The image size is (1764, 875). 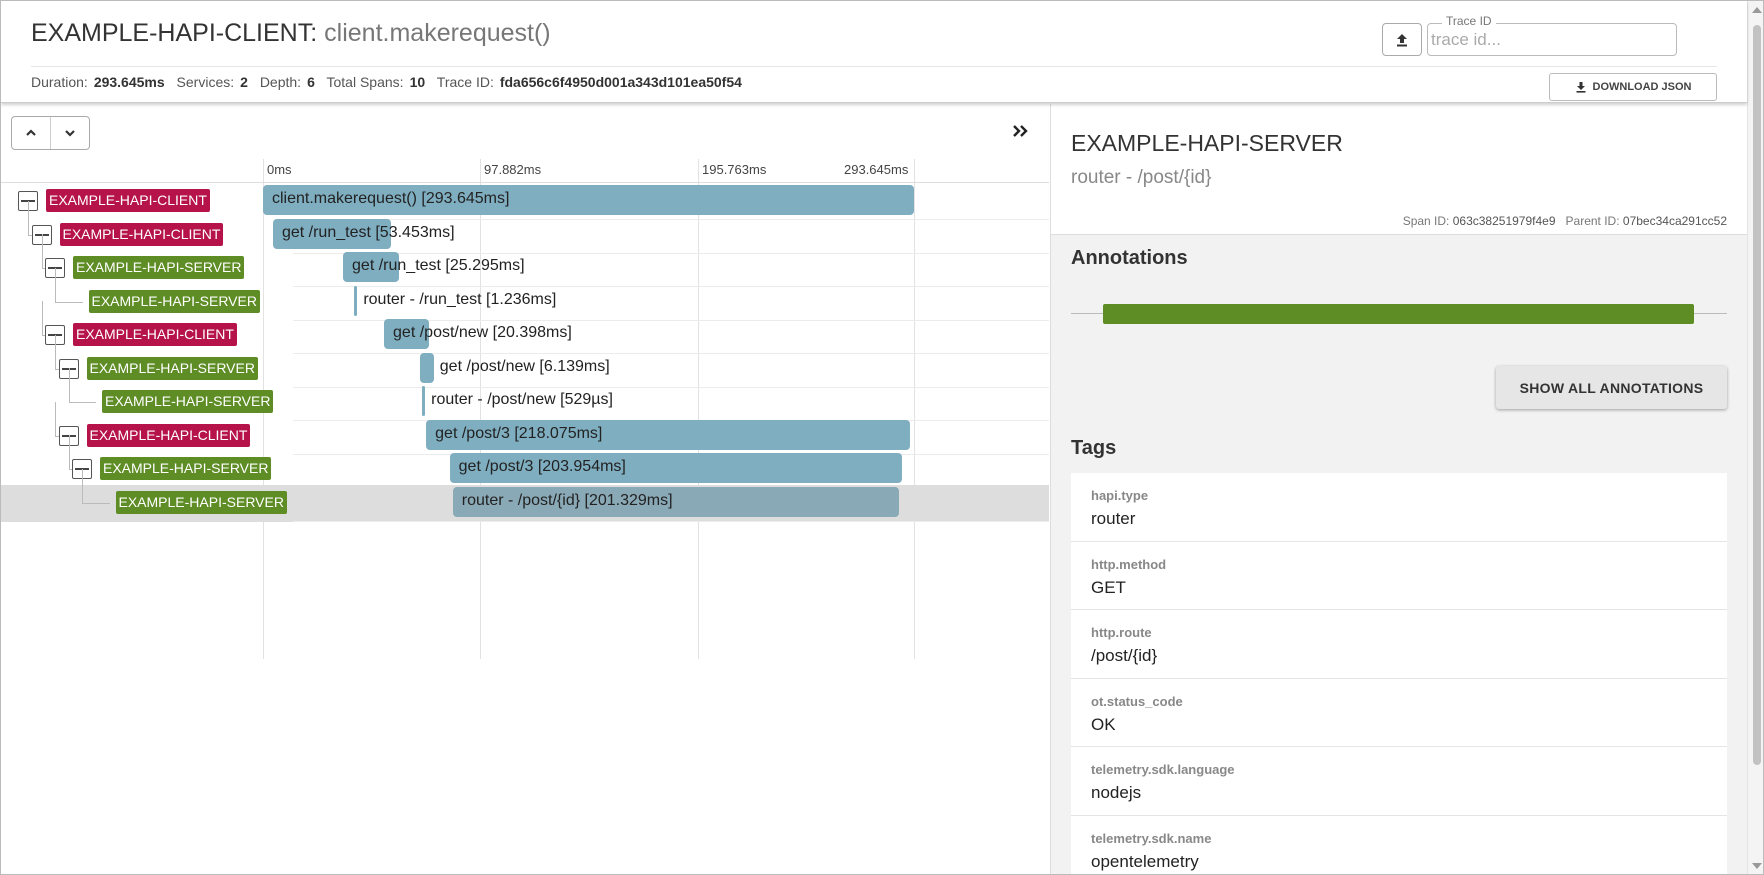 I want to click on scrollbar-thumb, so click(x=1757, y=395).